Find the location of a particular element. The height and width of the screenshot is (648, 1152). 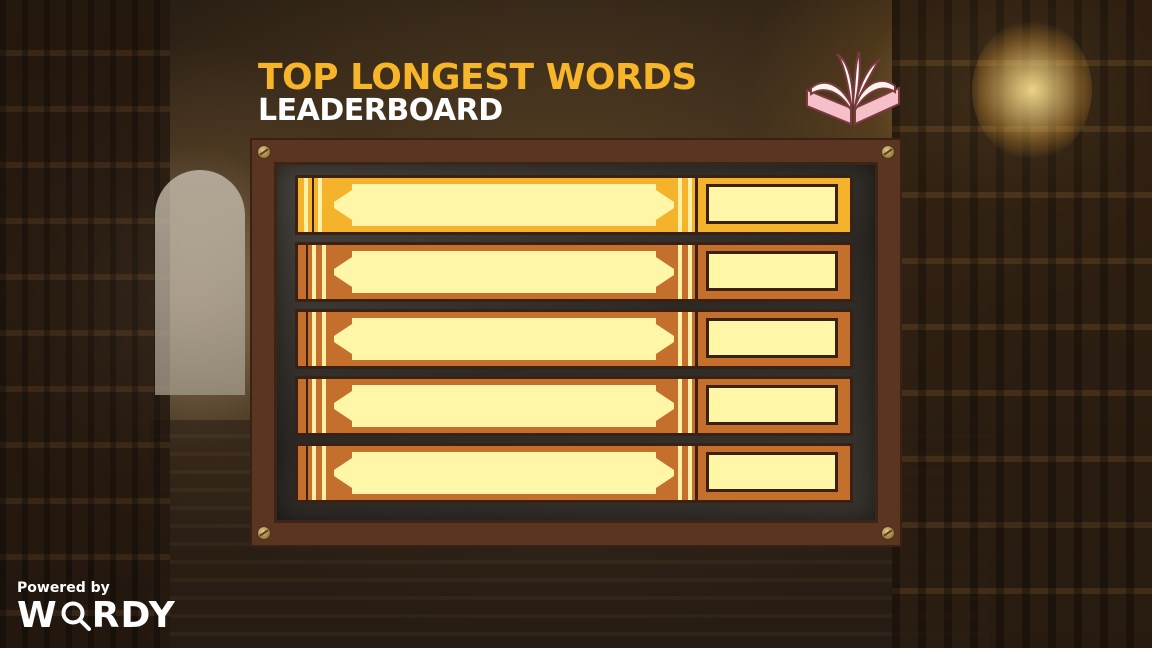

screw-bottom-right is located at coordinates (888, 533).